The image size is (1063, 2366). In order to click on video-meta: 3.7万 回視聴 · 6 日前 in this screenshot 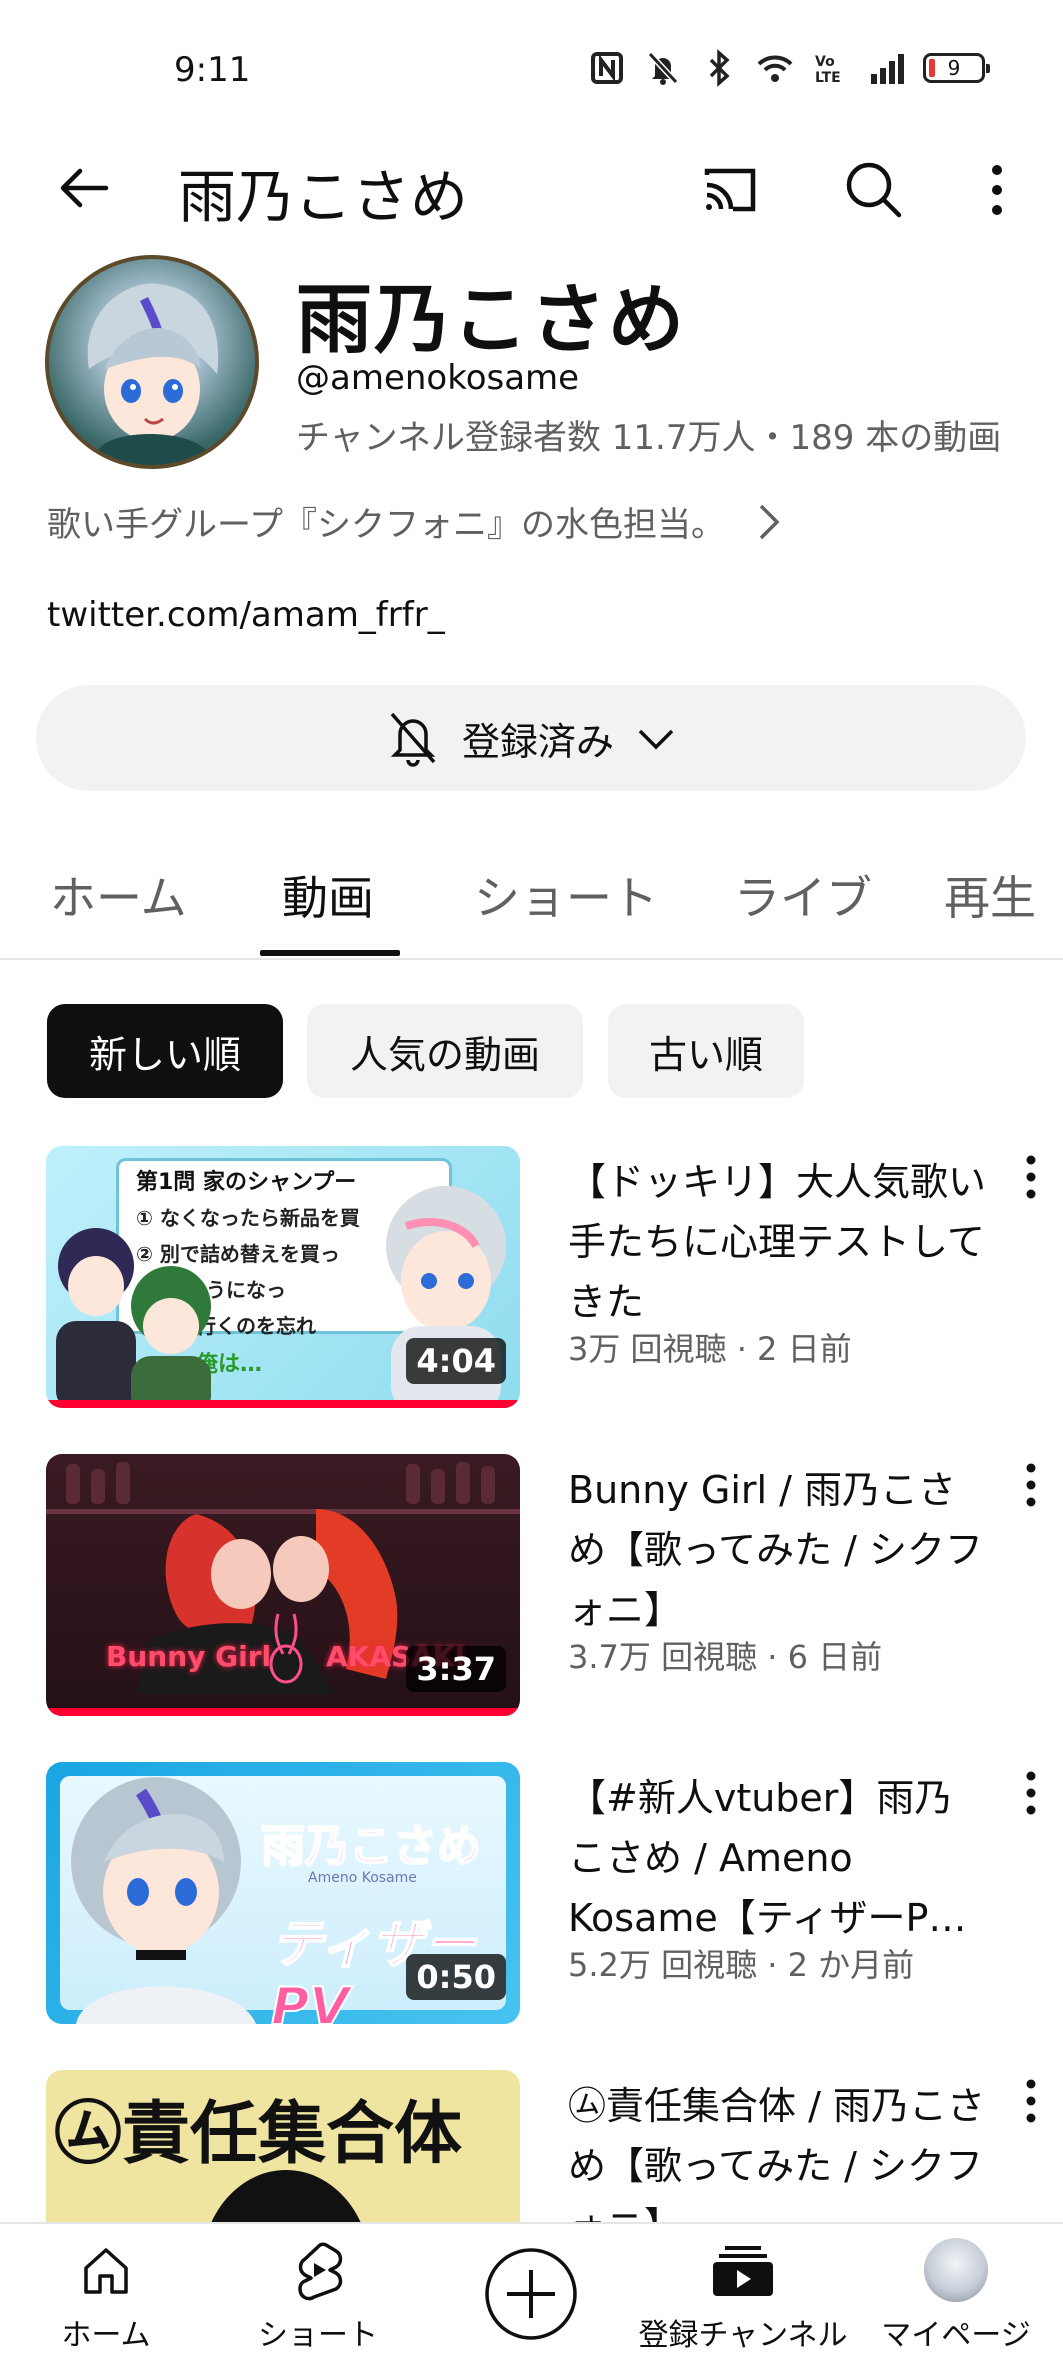, I will do `click(725, 1657)`.